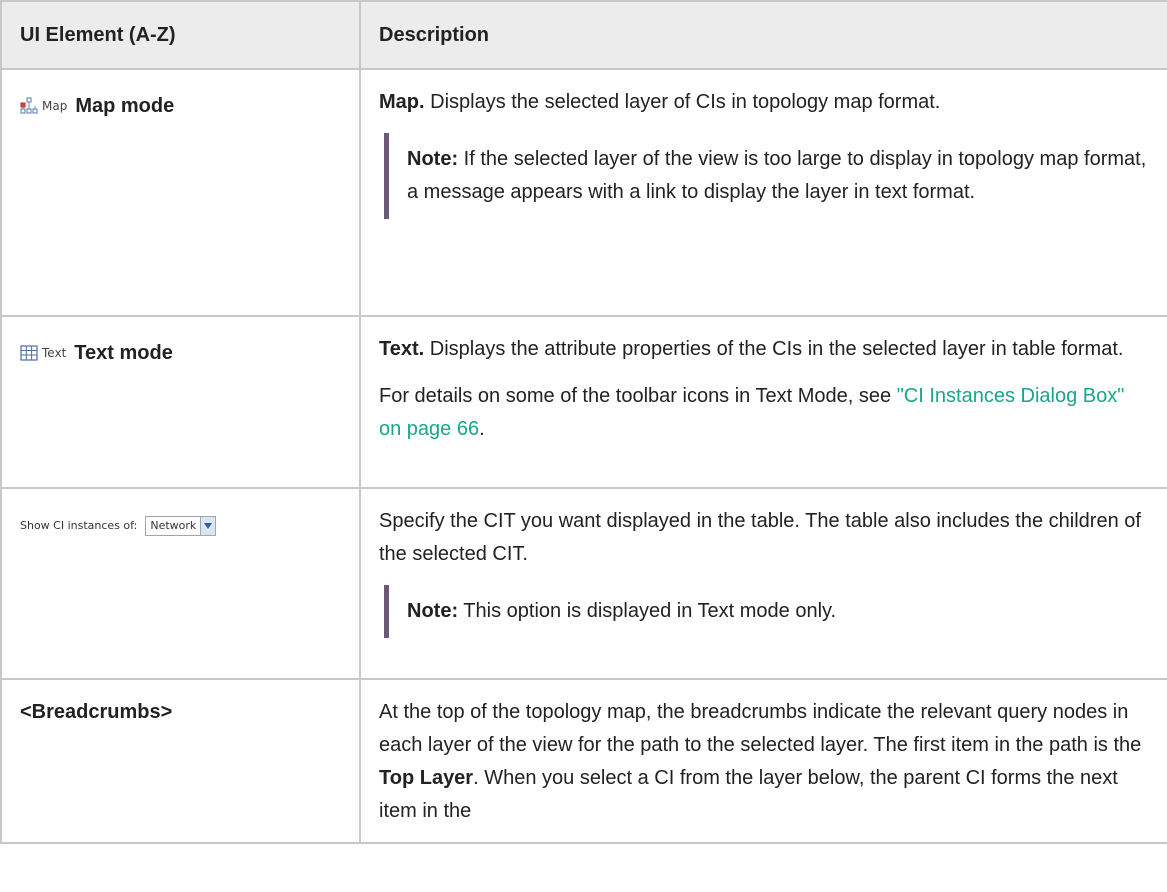  What do you see at coordinates (173, 525) in the screenshot?
I see `cit-select-value: Network` at bounding box center [173, 525].